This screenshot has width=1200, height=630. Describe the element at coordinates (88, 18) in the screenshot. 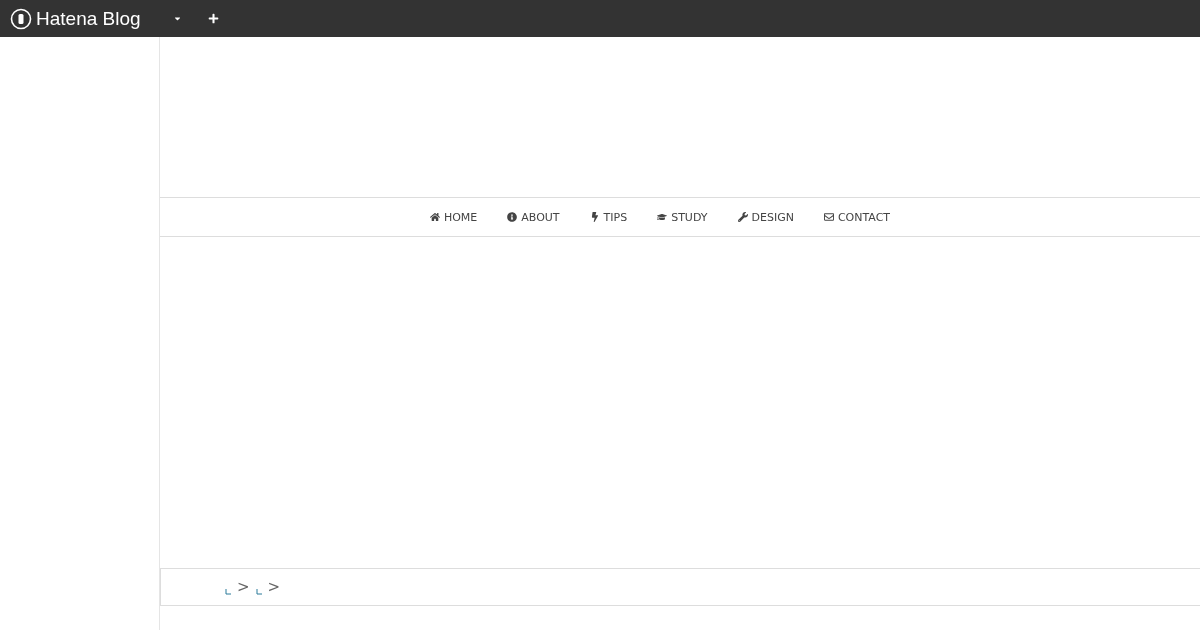

I see `logo-text: Hatena Blog` at that location.